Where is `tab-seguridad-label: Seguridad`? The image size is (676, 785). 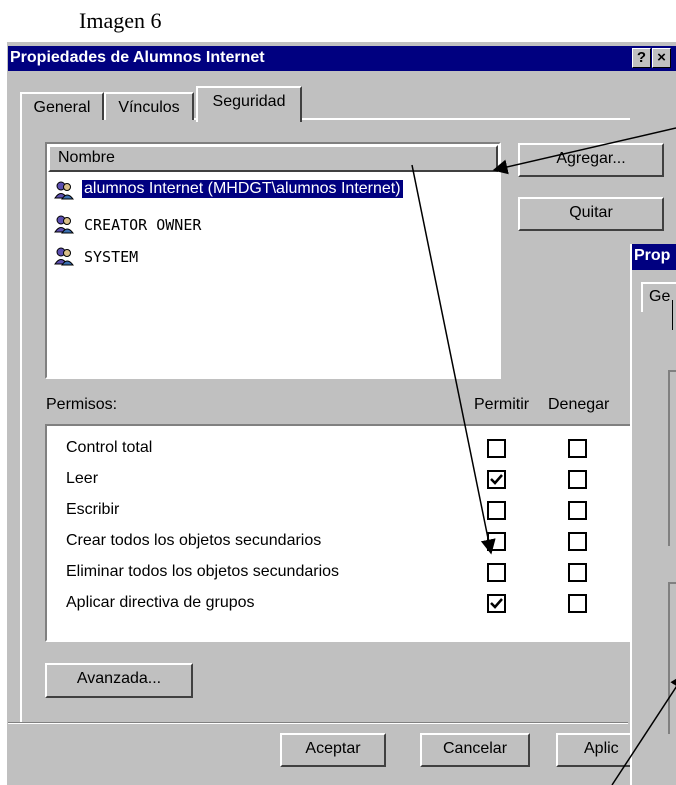
tab-seguridad-label: Seguridad is located at coordinates (249, 101).